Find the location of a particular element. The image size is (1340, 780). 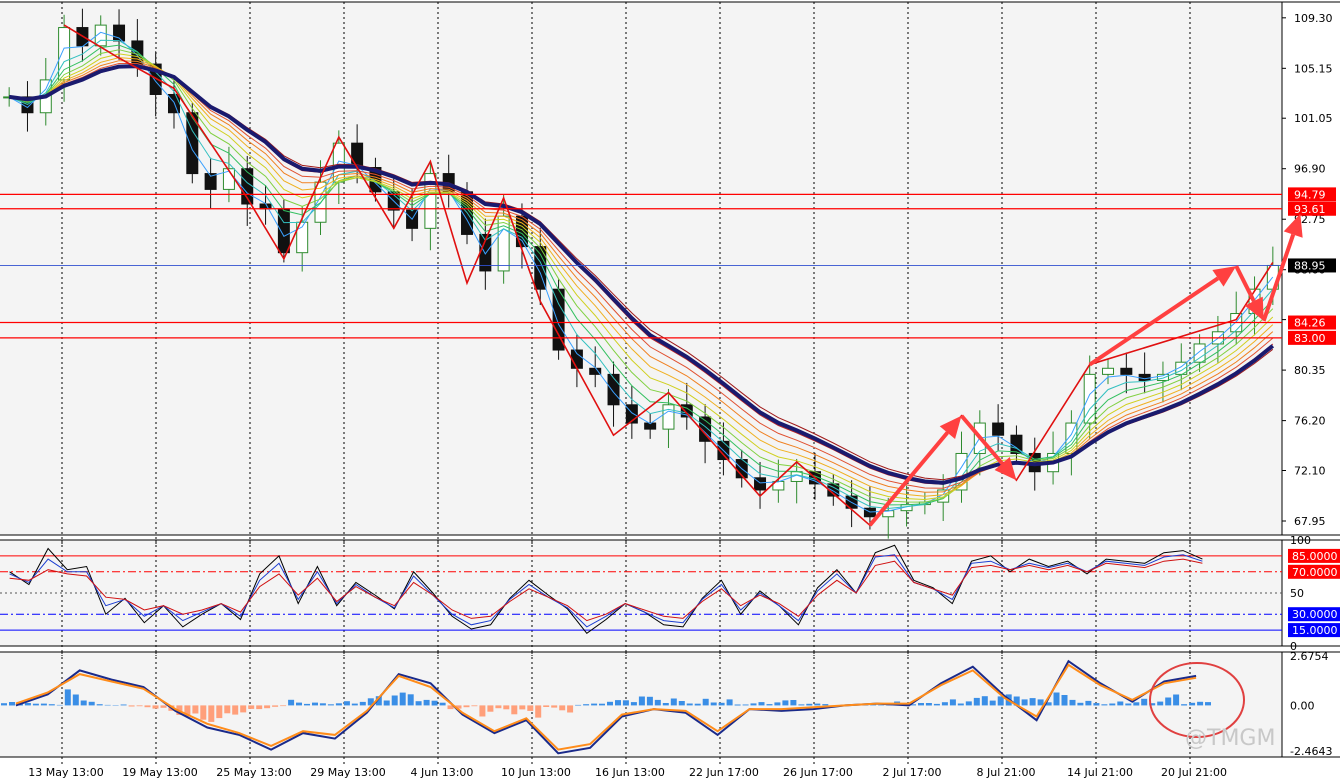

osc-level-label: 85.0000 is located at coordinates (1315, 556).